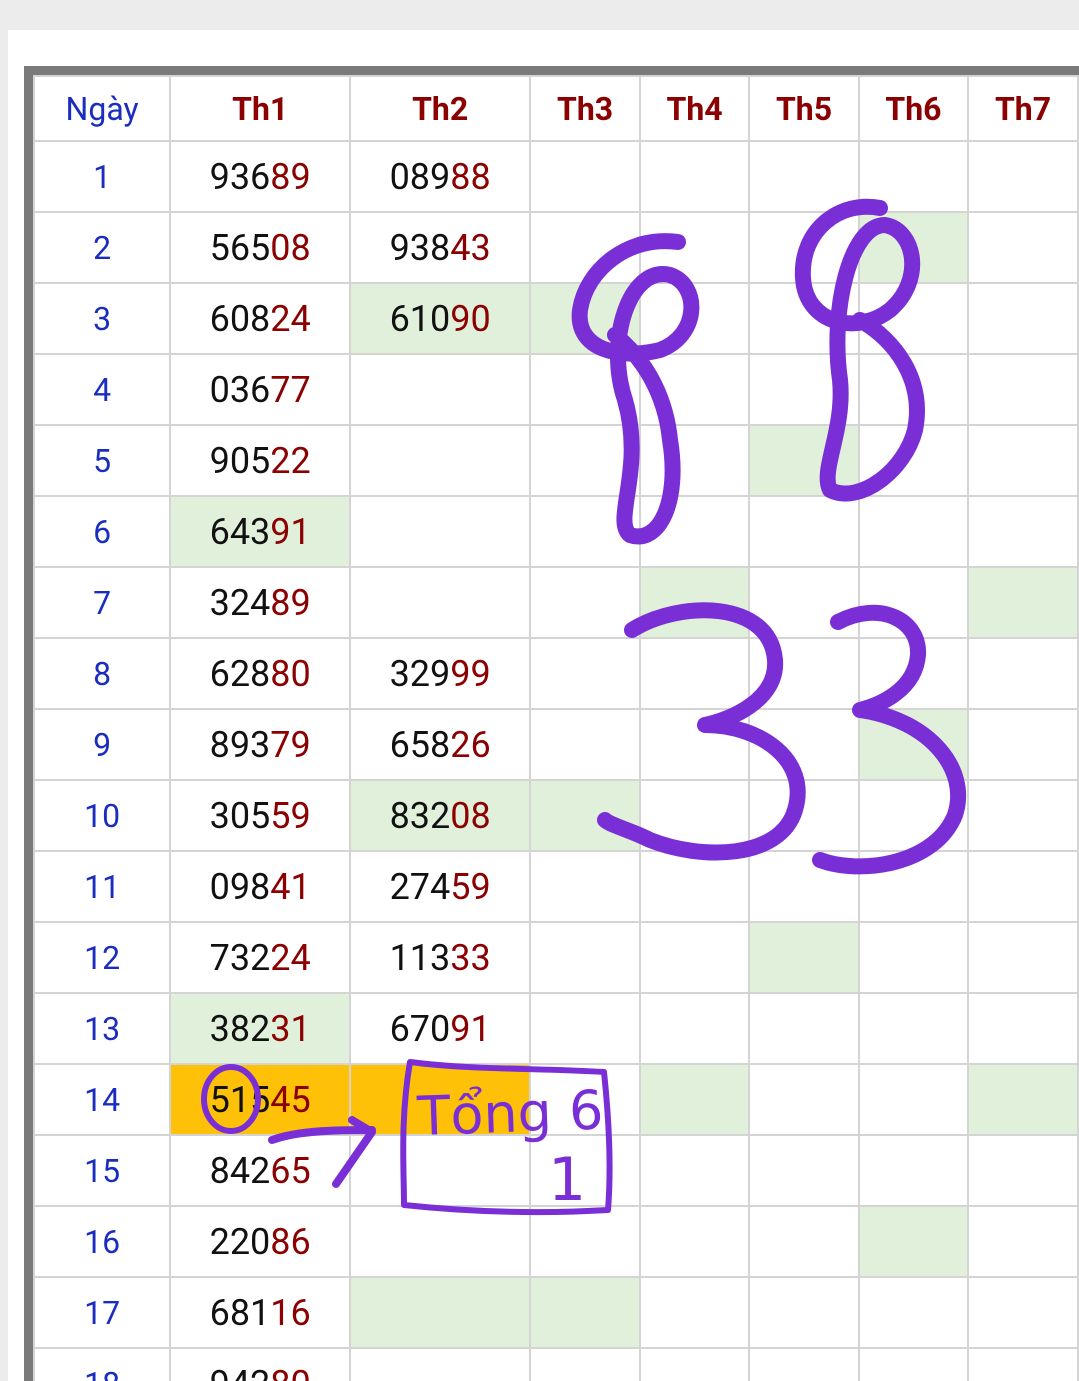 The width and height of the screenshot is (1079, 1381). I want to click on result-head-digits: 842, so click(240, 1170).